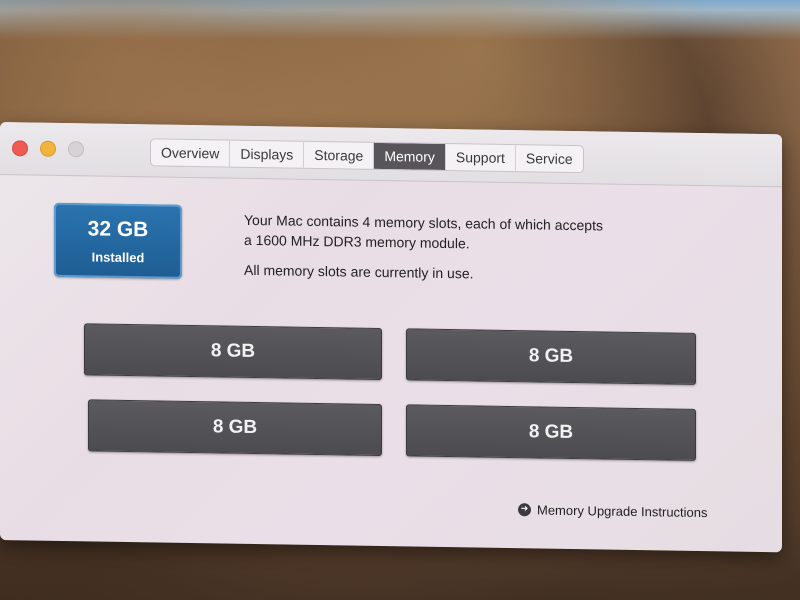 This screenshot has height=600, width=800. What do you see at coordinates (76, 149) in the screenshot?
I see `zoom-button` at bounding box center [76, 149].